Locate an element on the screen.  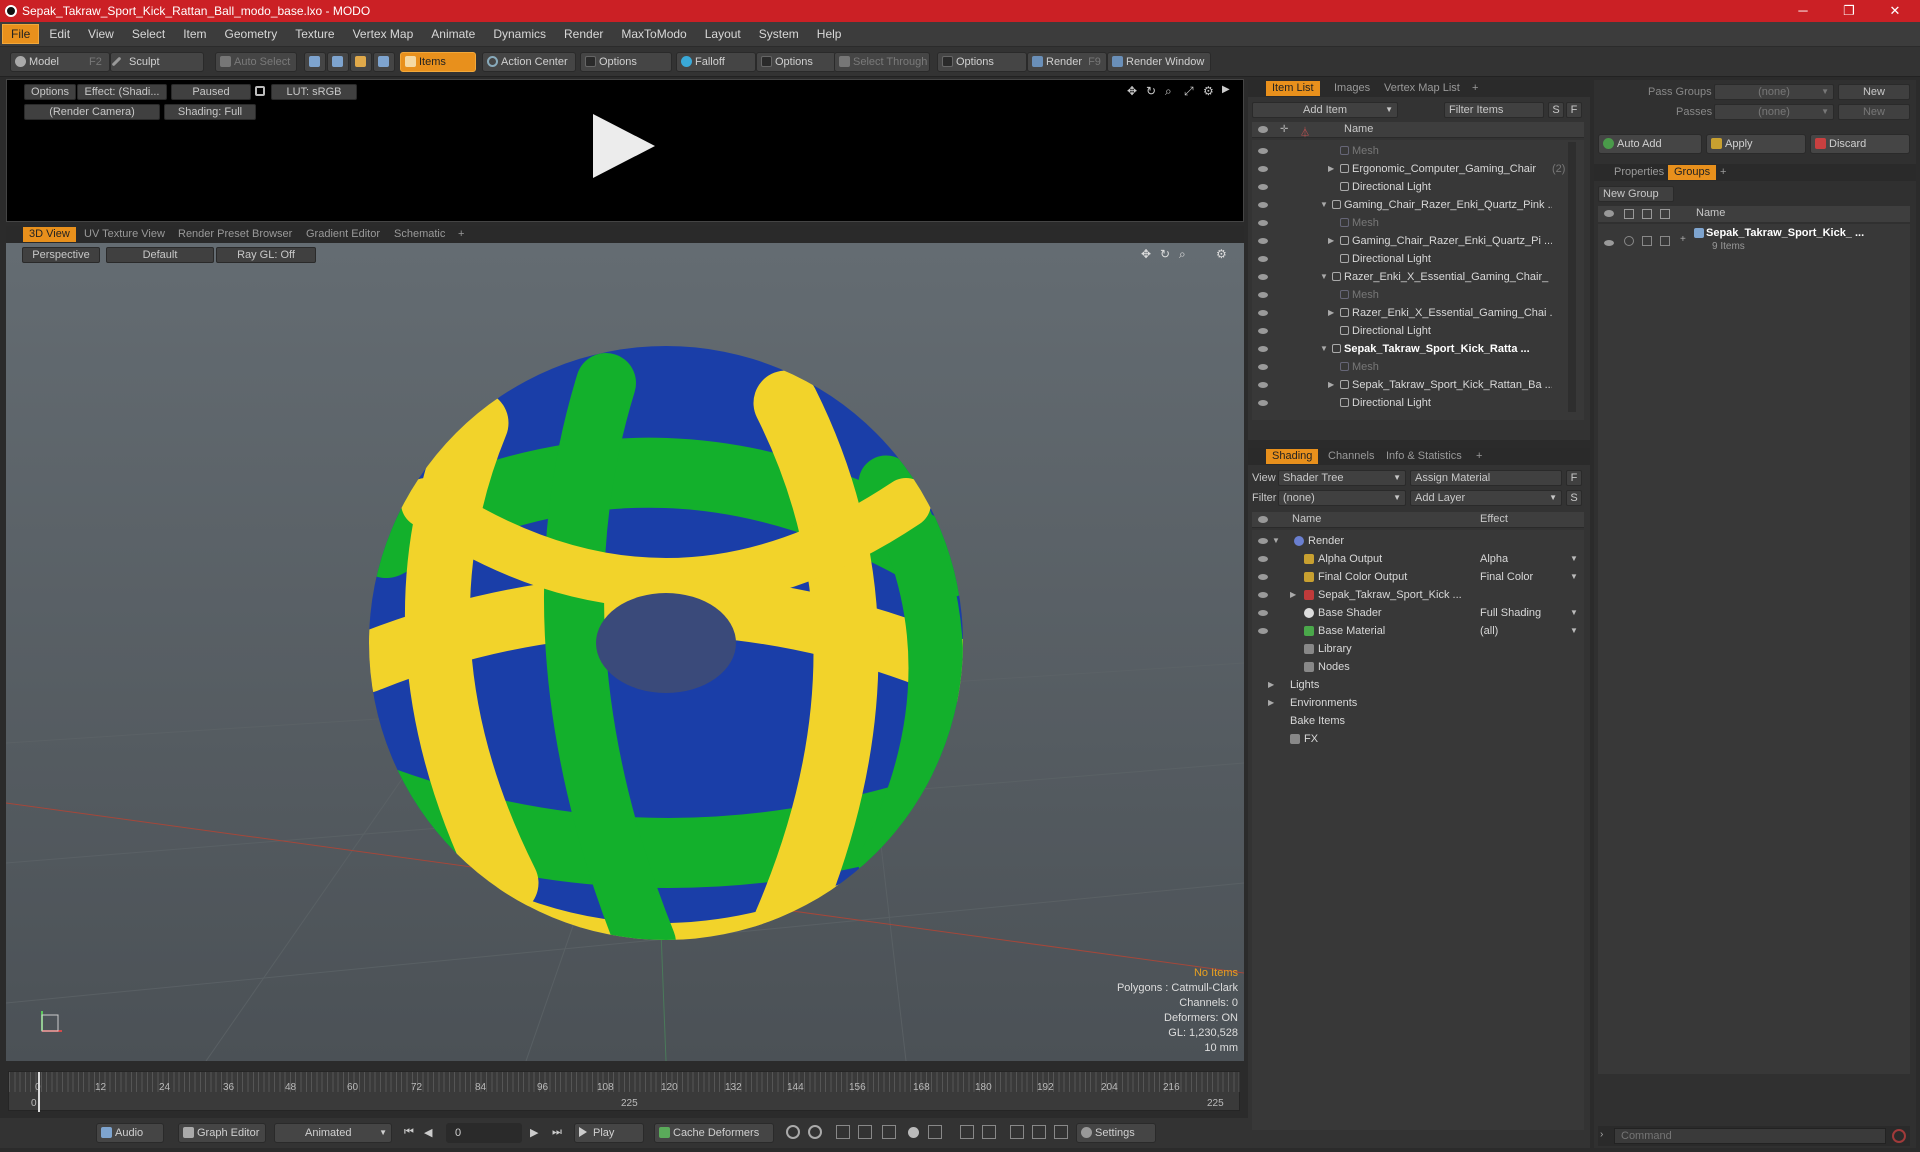
next-key-icon: ▶ is located at coordinates (534, 1132).